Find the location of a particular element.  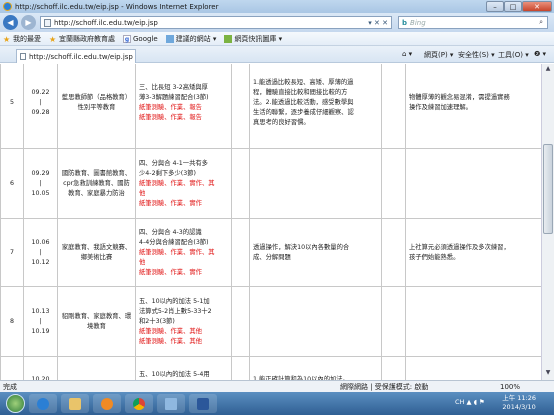

scroll-up-icon: ▲ is located at coordinates (548, 70).